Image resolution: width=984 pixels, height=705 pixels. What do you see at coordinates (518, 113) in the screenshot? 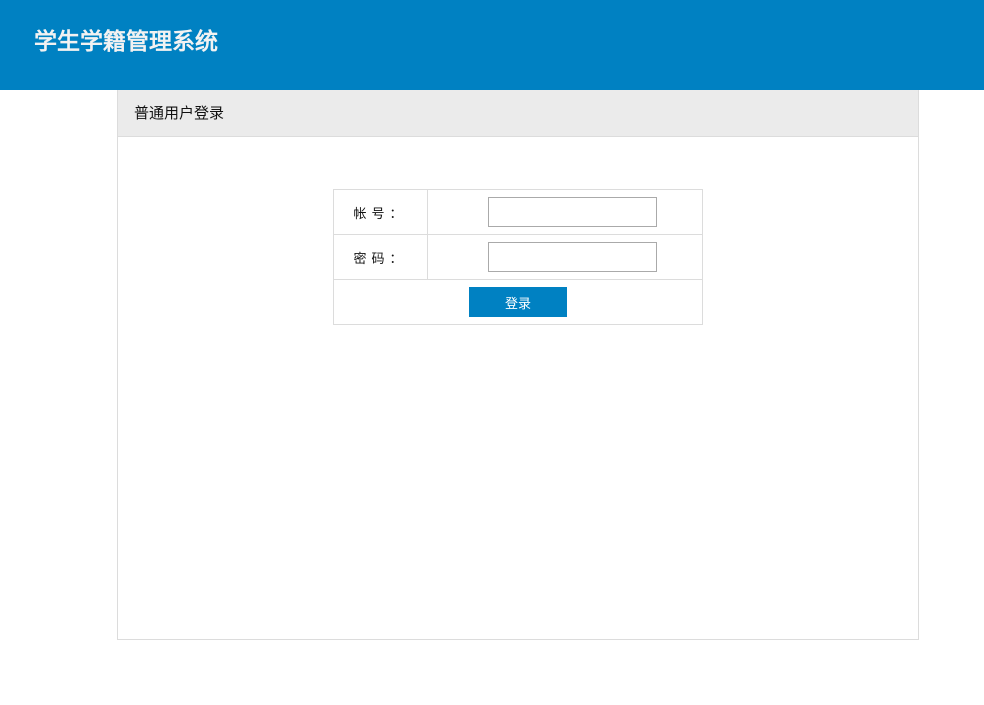
I see `panel-title: 普通用户登录` at bounding box center [518, 113].